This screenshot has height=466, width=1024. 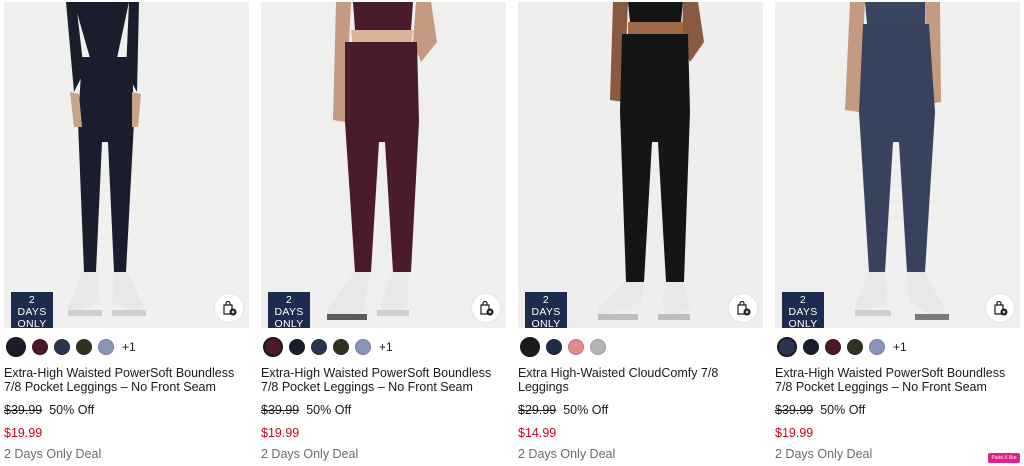 I want to click on sale-price: $14.99, so click(x=537, y=433).